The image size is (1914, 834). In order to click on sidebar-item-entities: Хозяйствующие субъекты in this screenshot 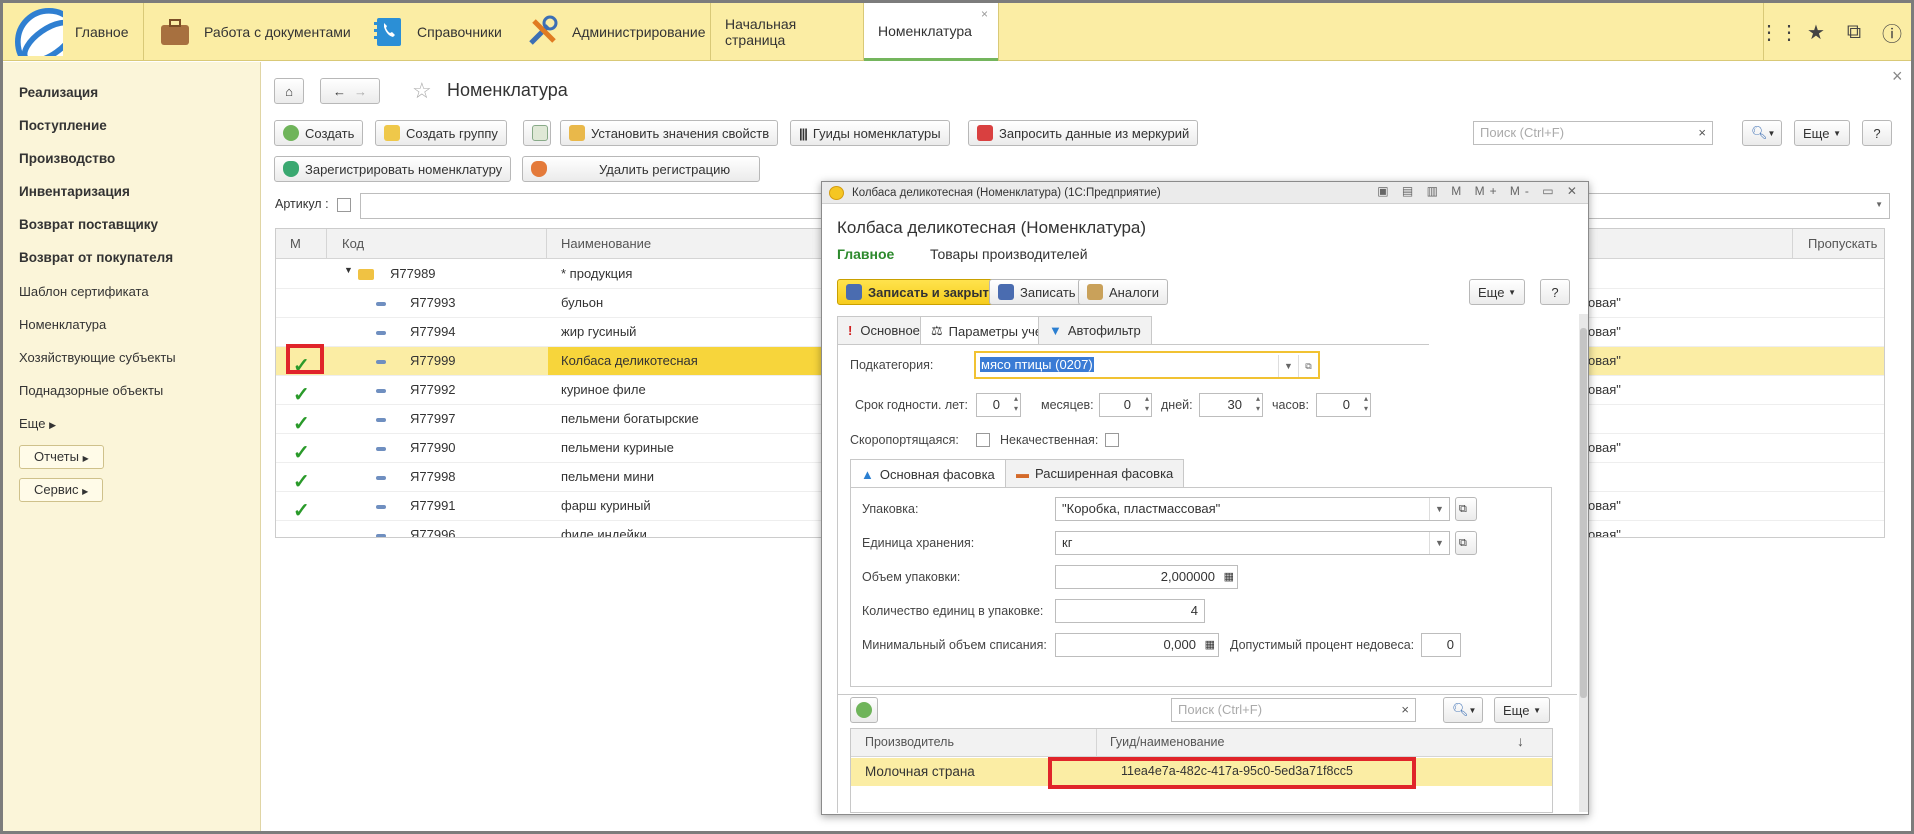, I will do `click(97, 357)`.